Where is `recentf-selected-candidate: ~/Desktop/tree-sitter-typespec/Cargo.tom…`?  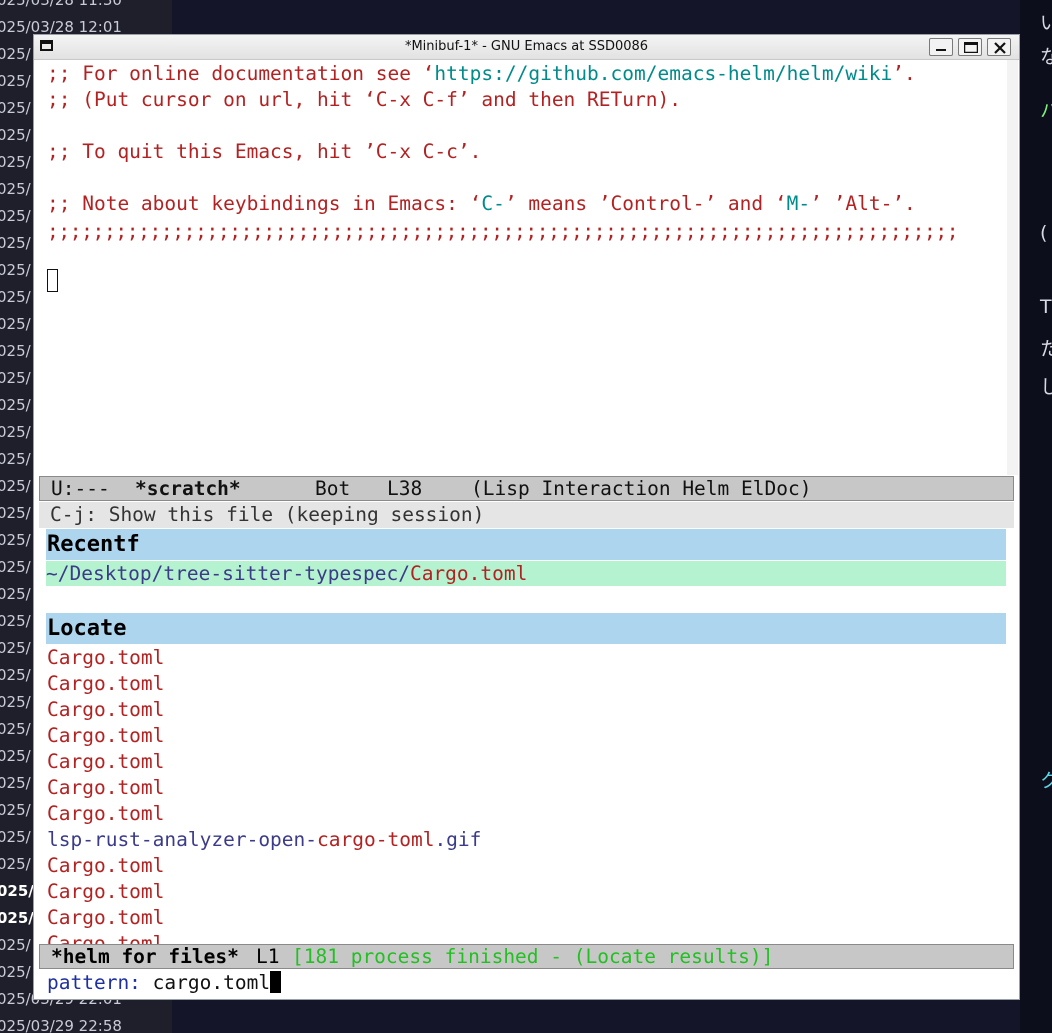 recentf-selected-candidate: ~/Desktop/tree-sitter-typespec/Cargo.tom… is located at coordinates (526, 573).